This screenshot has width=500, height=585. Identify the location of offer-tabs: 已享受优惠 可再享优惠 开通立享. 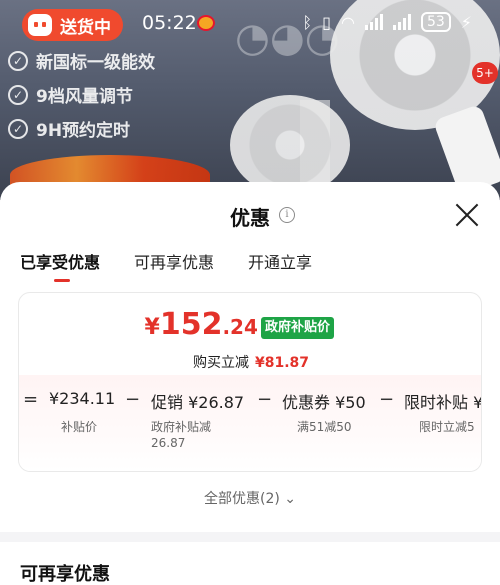
(166, 265).